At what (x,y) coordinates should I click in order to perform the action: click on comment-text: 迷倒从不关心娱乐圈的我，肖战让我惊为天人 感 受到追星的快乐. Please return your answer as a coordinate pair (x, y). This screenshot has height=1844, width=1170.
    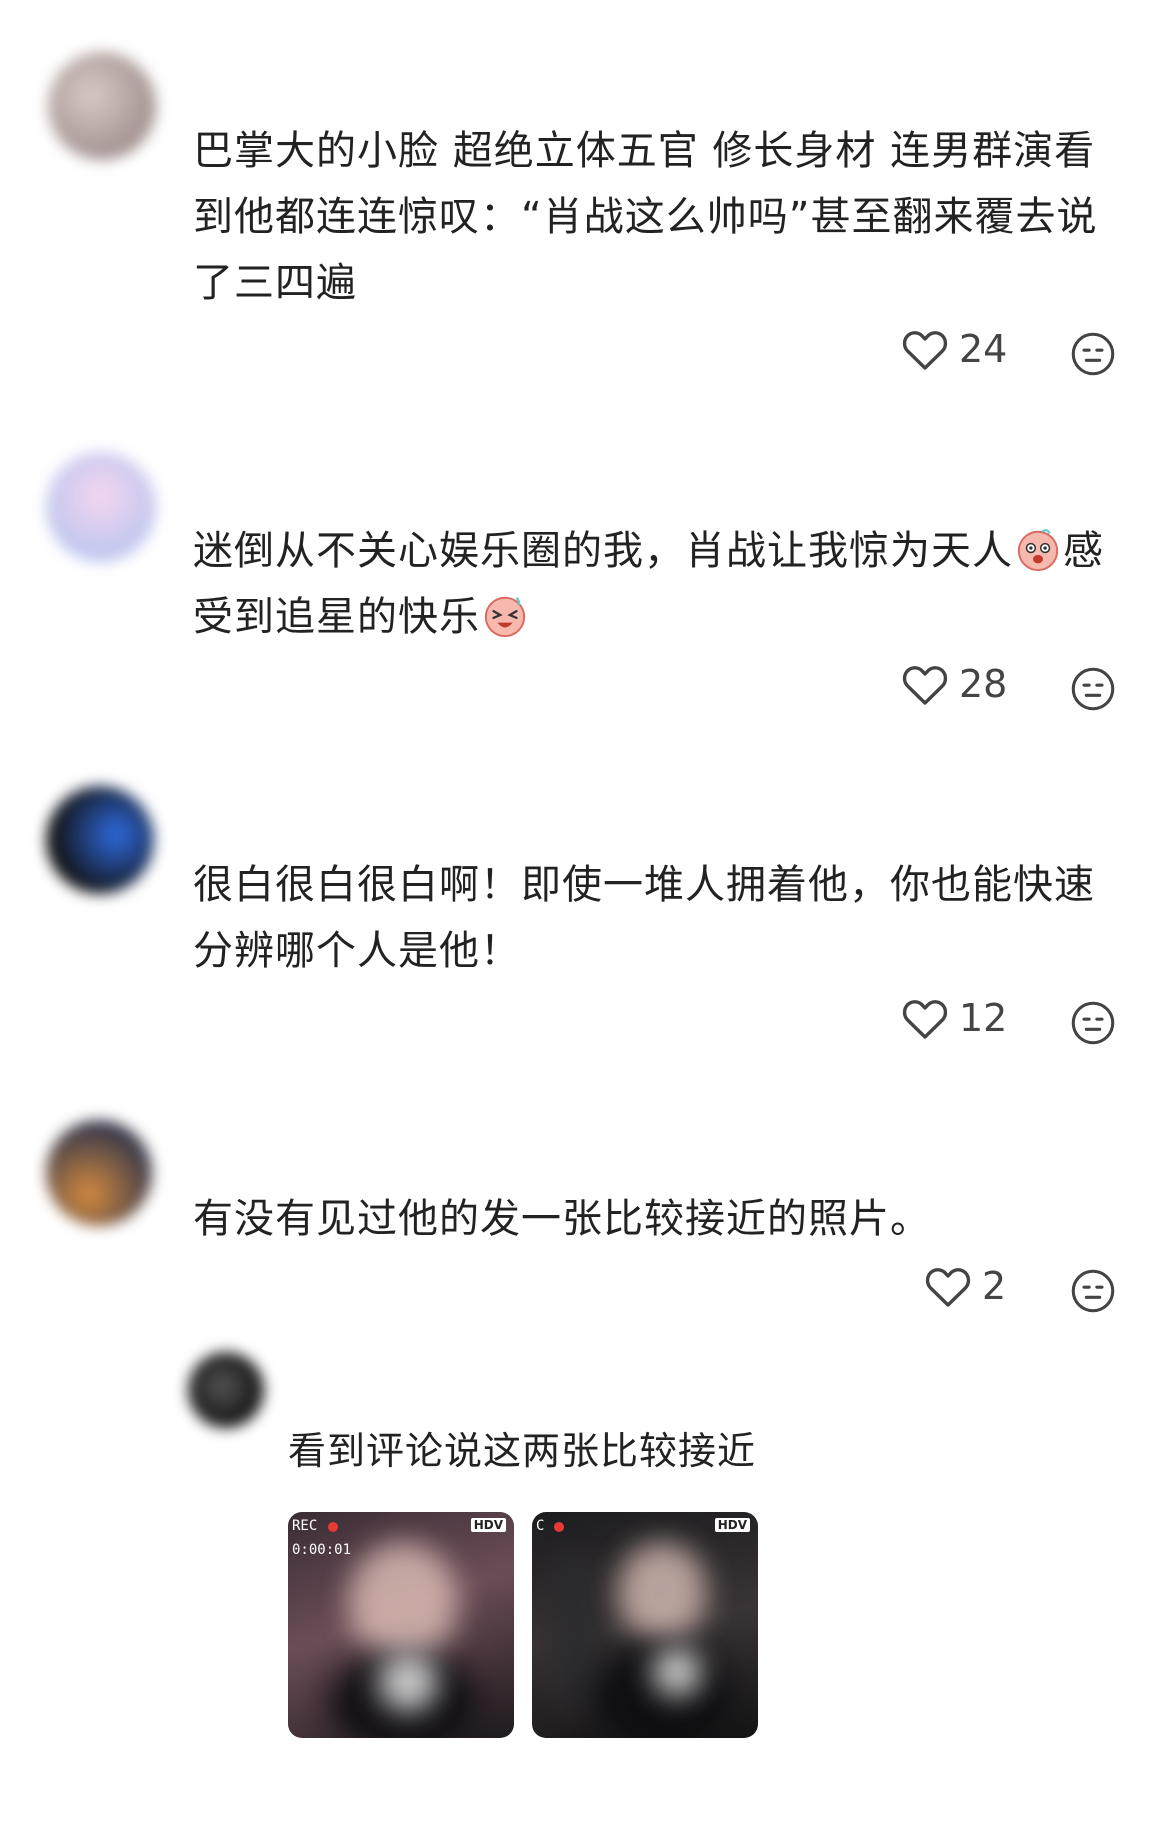
    Looking at the image, I should click on (648, 583).